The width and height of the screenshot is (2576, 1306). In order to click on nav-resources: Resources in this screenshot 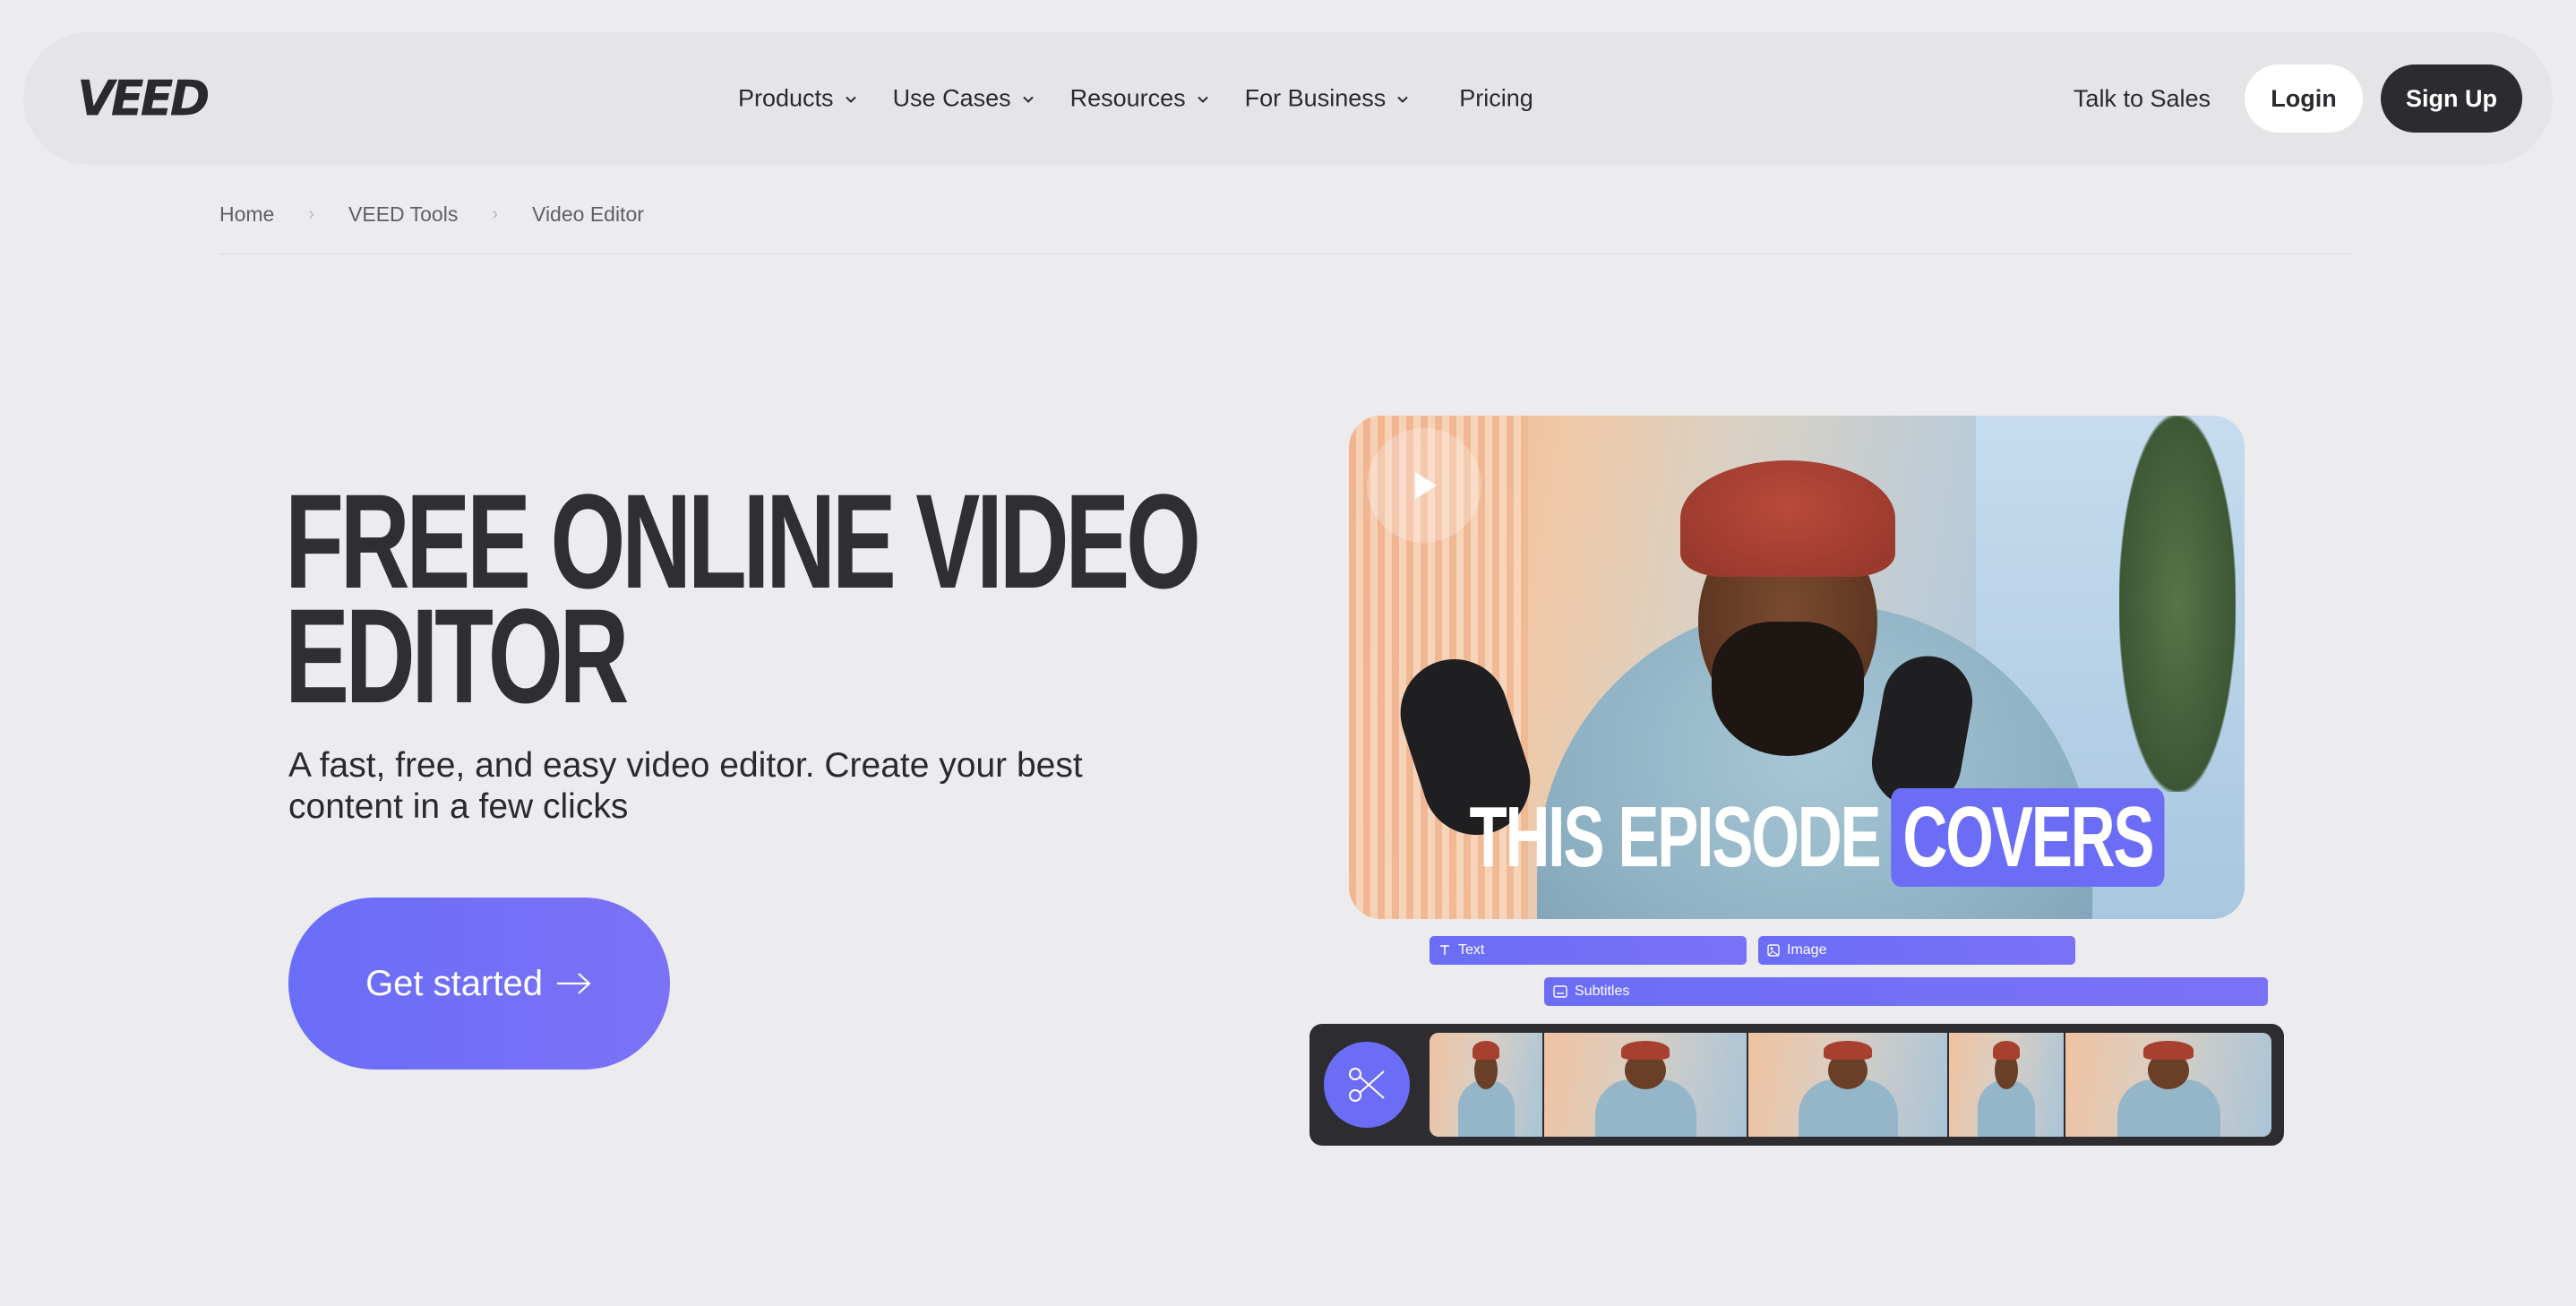, I will do `click(1140, 99)`.